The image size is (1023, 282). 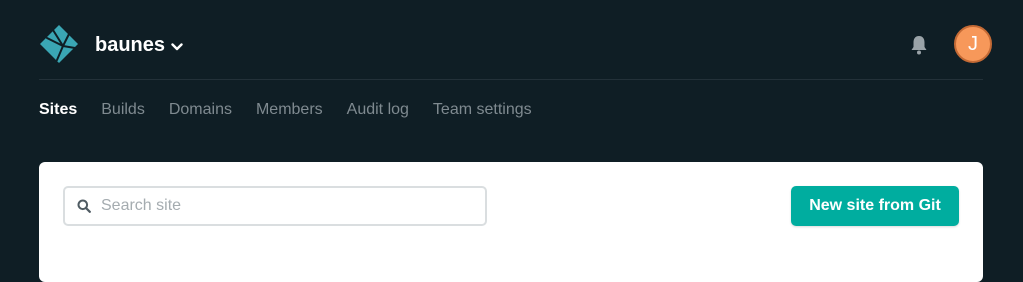 I want to click on bell-icon, so click(x=919, y=45).